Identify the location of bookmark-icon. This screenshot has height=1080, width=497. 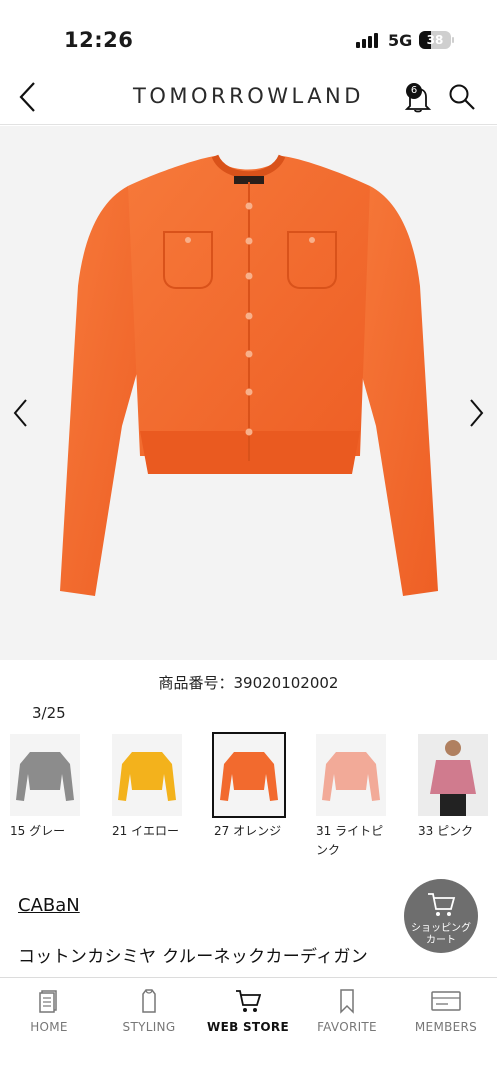
(347, 1001).